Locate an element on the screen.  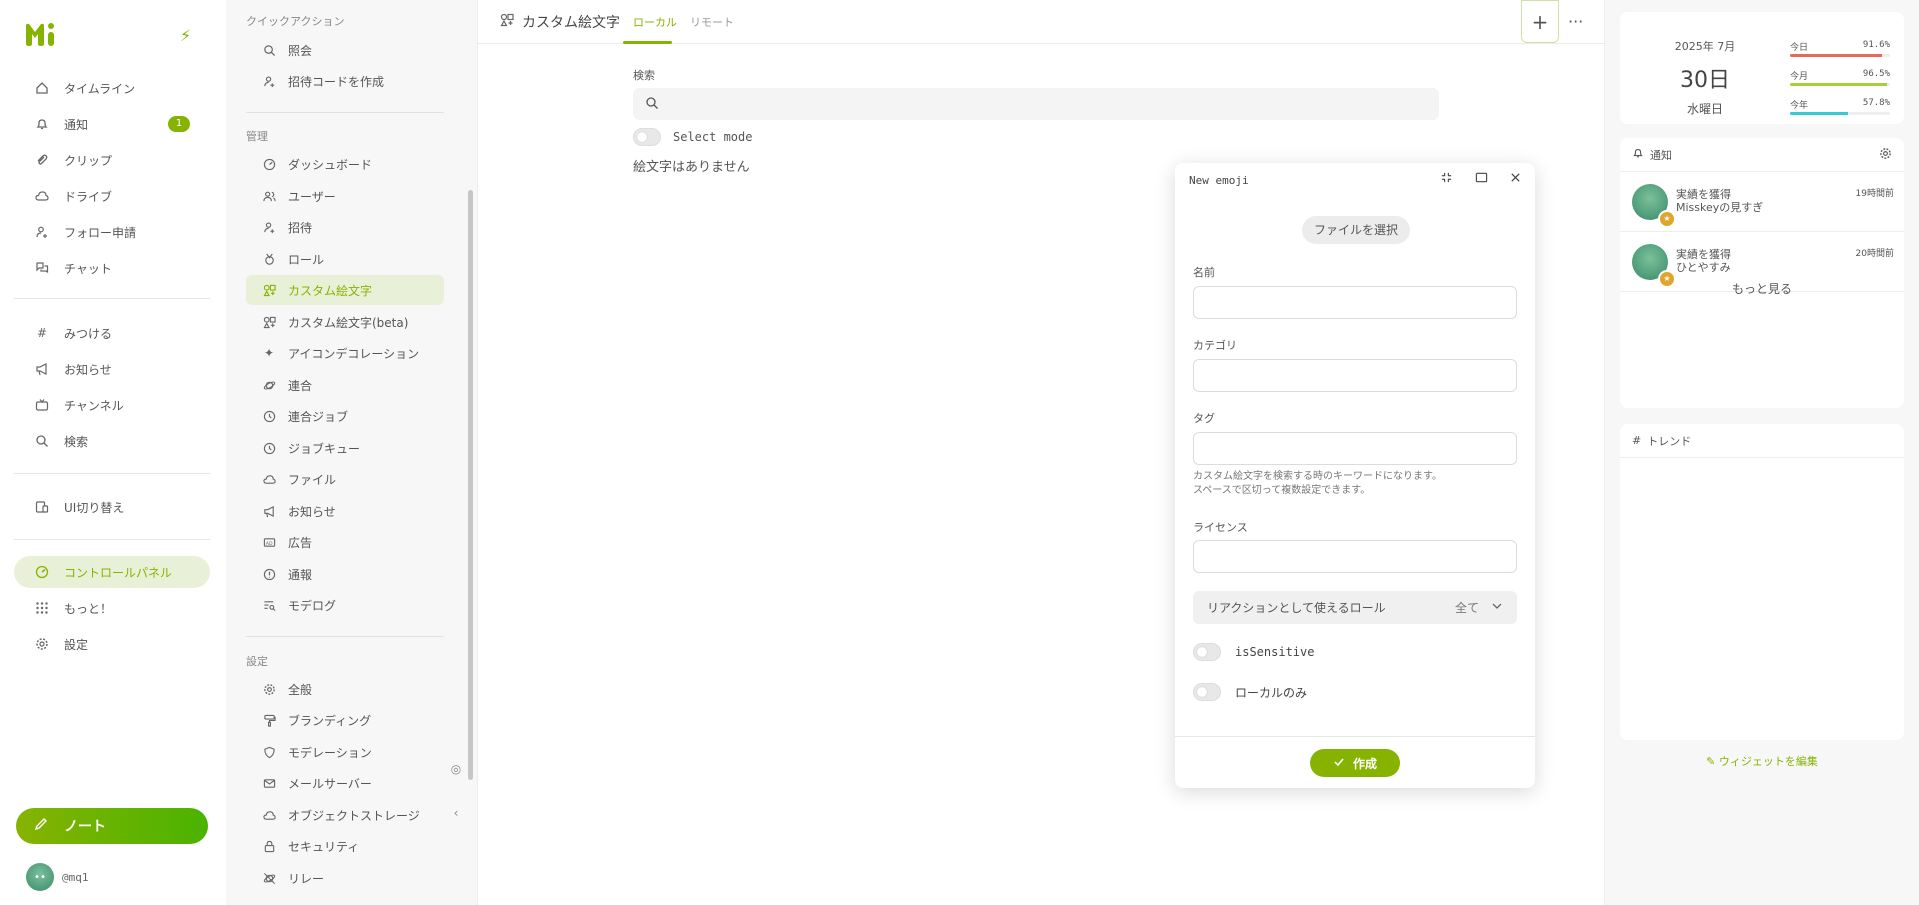
svg-text: AD is located at coordinates (268, 543).